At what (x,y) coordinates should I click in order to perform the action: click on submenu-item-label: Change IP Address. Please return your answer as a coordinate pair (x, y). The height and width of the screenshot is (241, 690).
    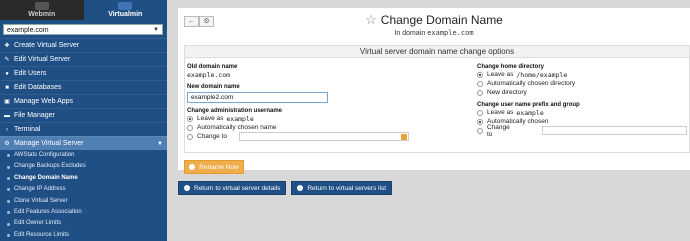
    Looking at the image, I should click on (40, 189).